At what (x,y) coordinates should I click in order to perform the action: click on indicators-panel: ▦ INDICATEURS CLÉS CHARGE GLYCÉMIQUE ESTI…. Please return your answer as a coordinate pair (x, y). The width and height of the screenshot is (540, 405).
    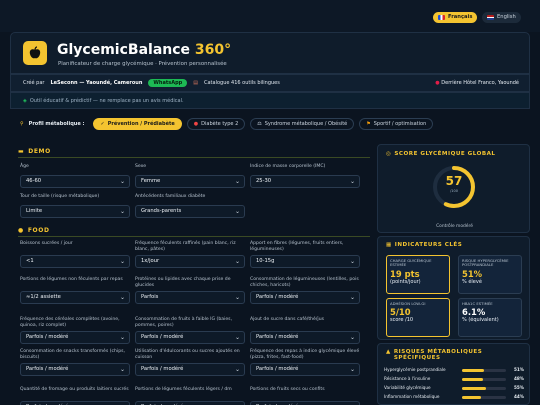
    Looking at the image, I should click on (453, 288).